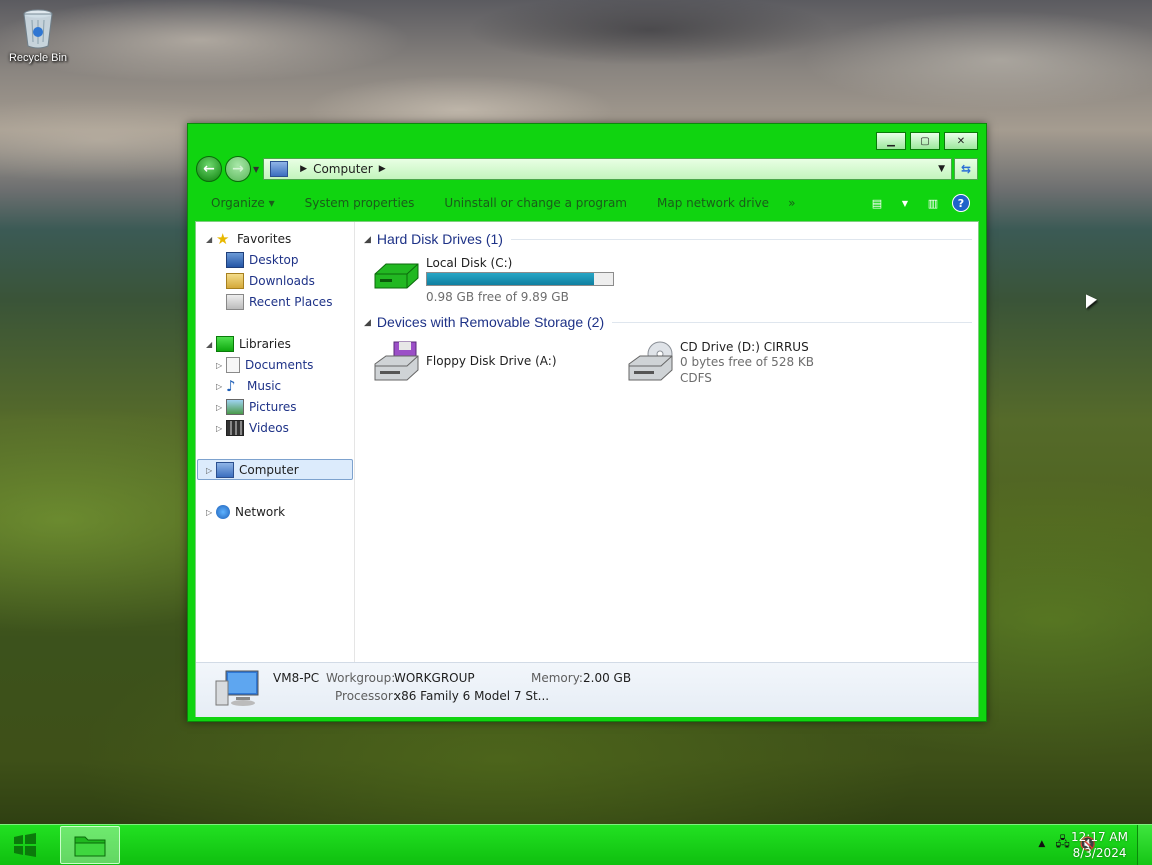 The width and height of the screenshot is (1152, 865). I want to click on workgroup-value: WORKGROUP, so click(434, 678).